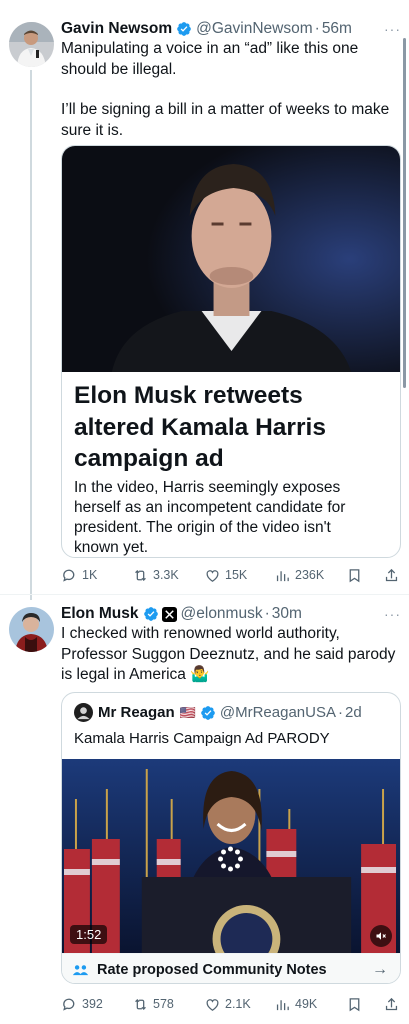 This screenshot has height=1024, width=409. I want to click on timestamp: 56m, so click(337, 29).